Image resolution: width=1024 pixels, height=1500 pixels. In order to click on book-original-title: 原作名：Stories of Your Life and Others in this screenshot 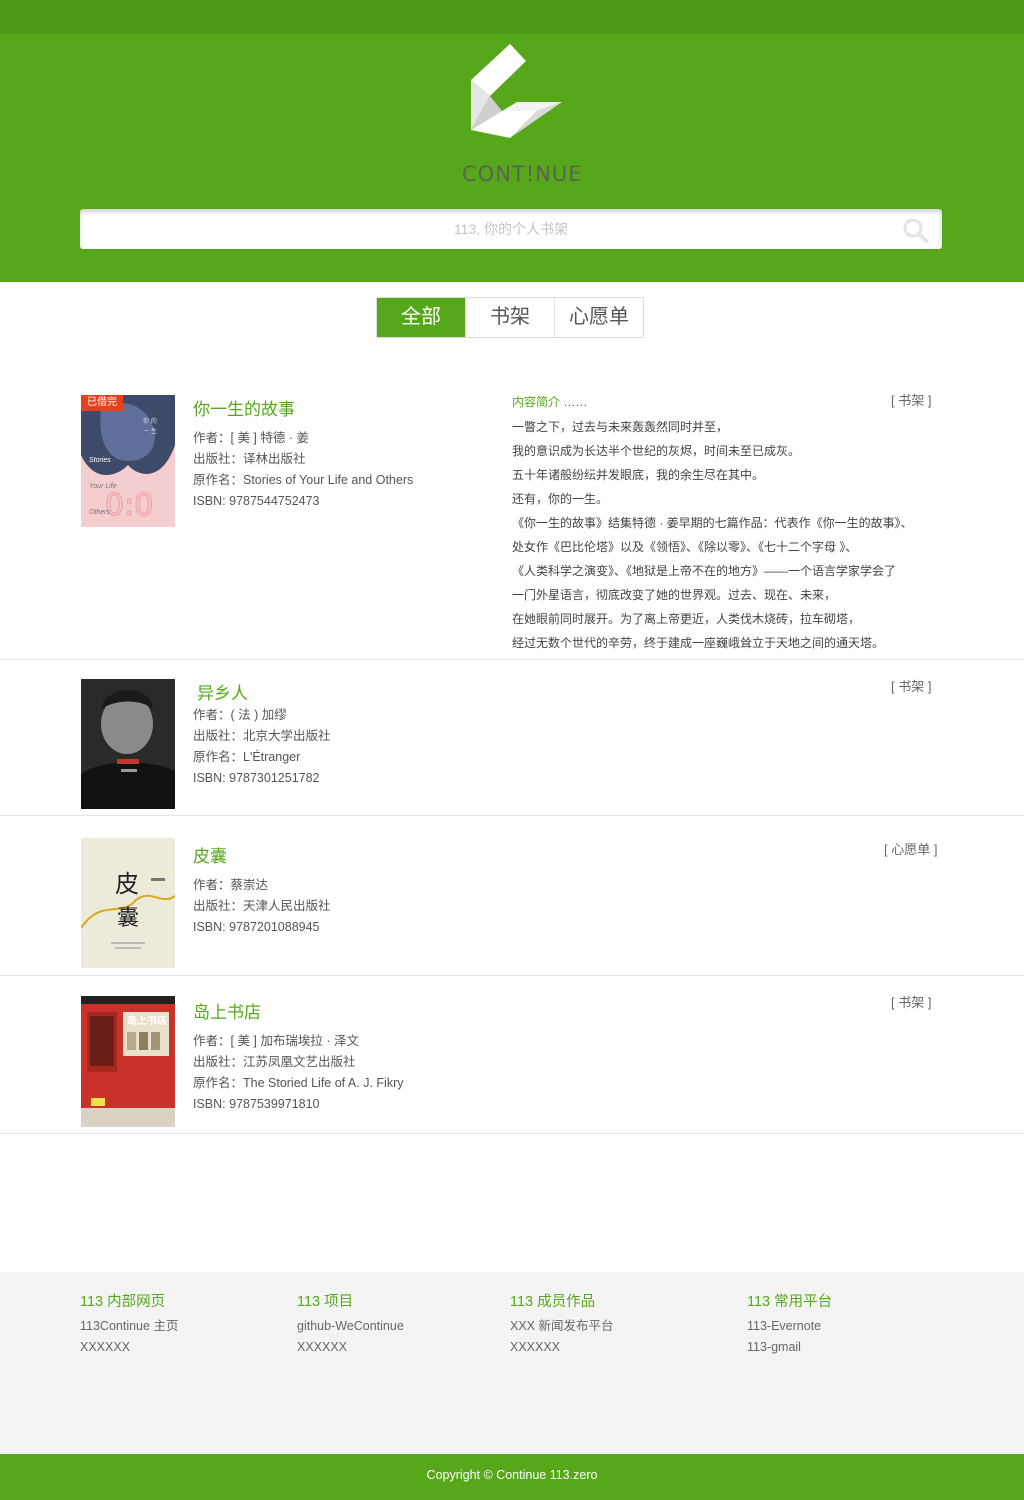, I will do `click(303, 480)`.